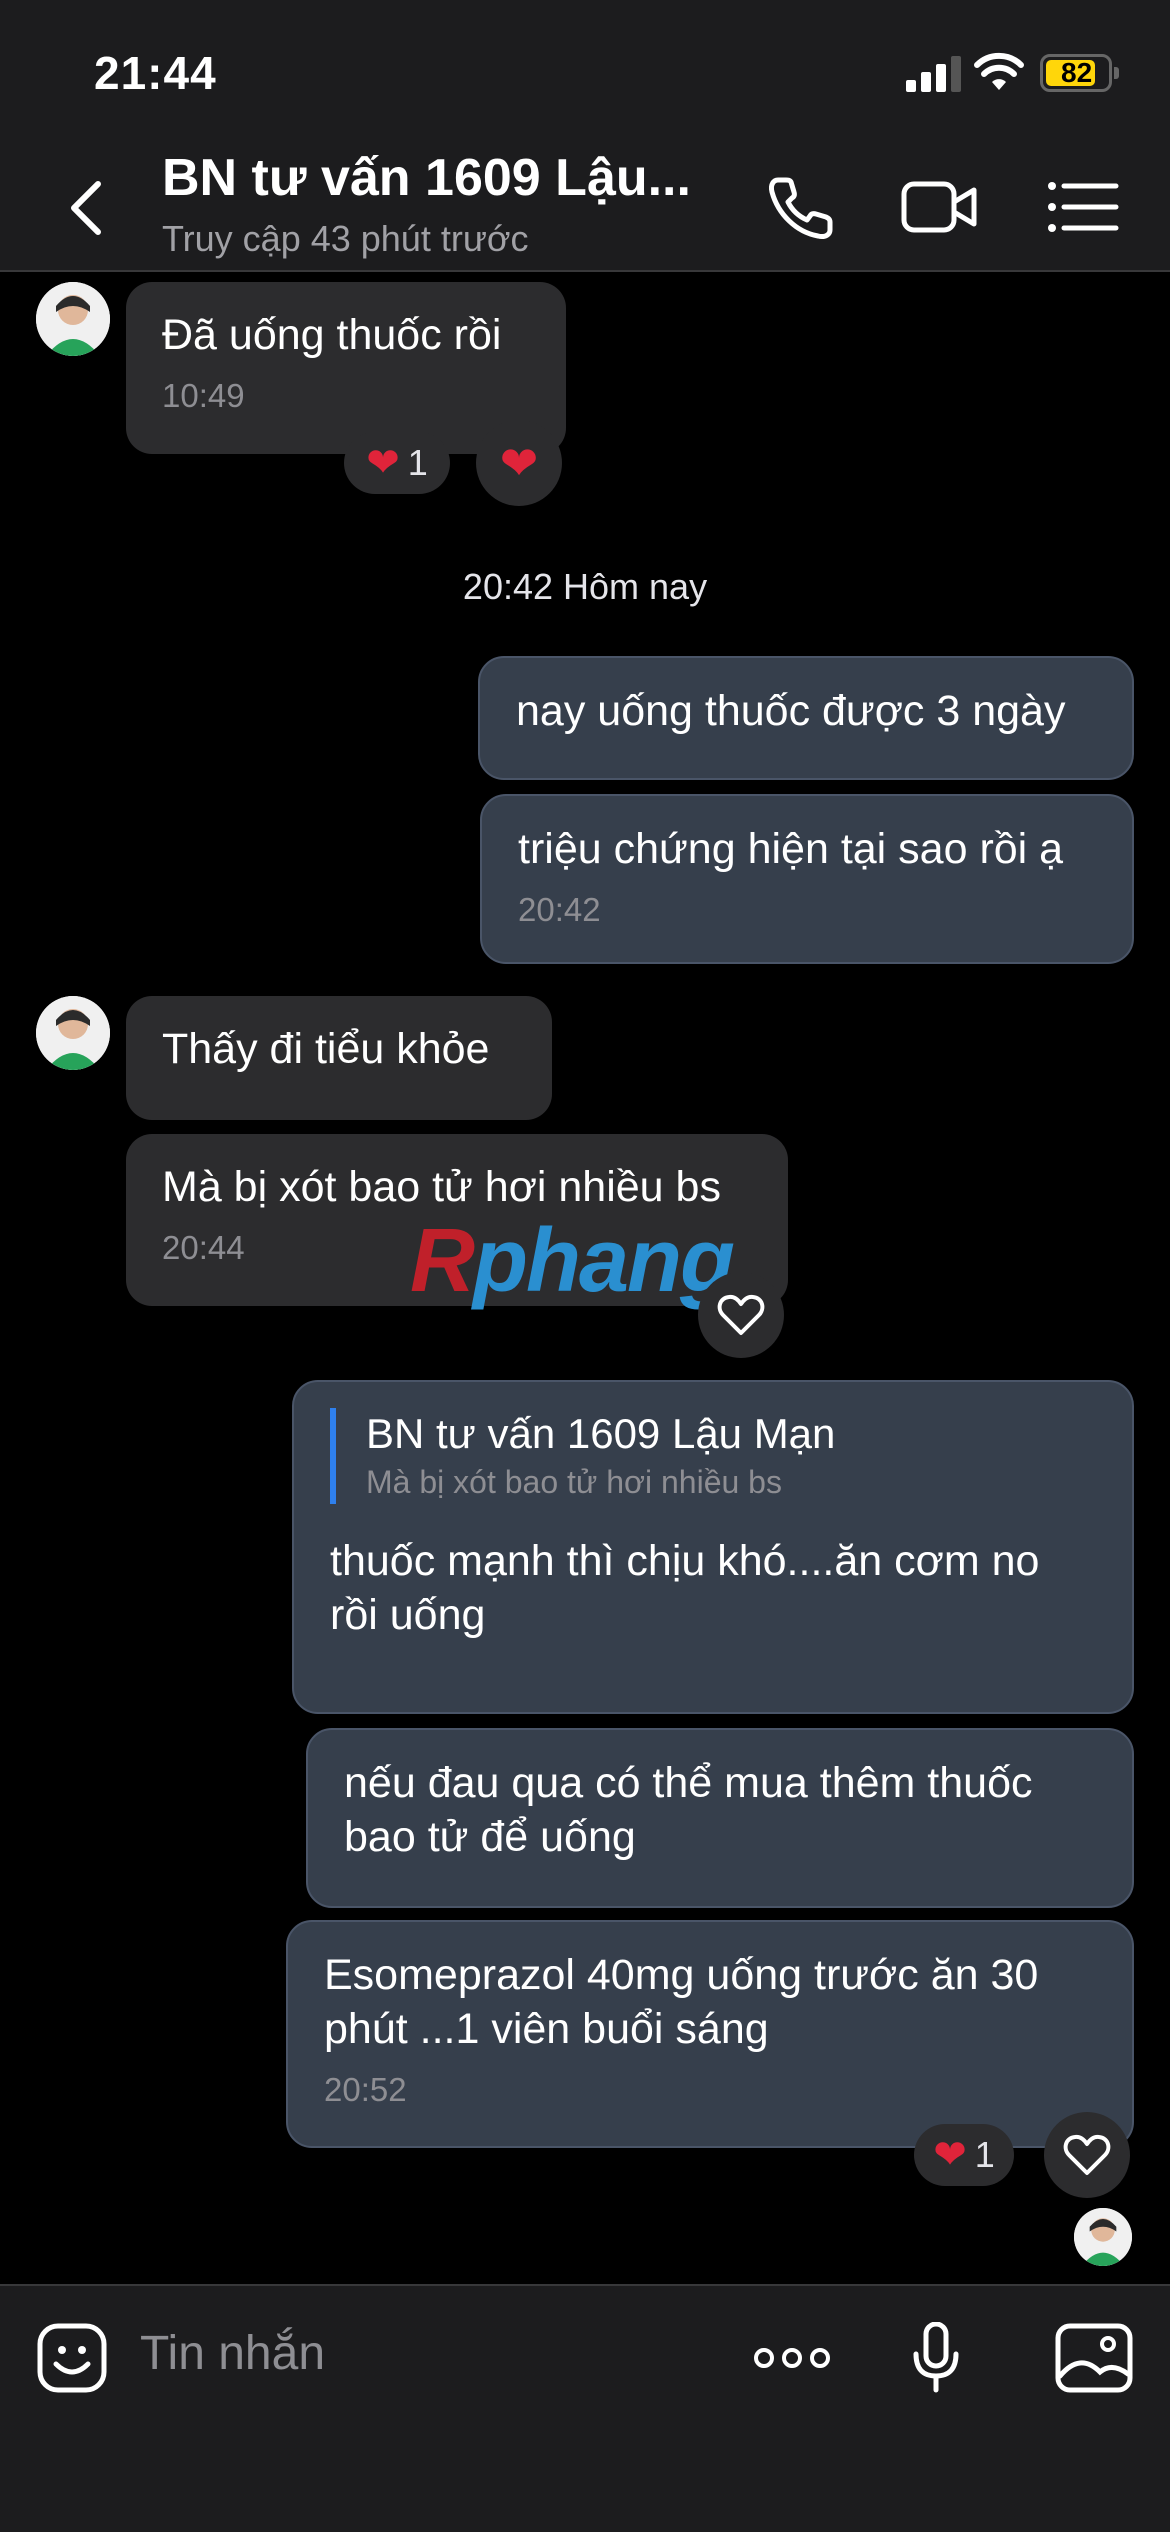  Describe the element at coordinates (601, 1433) in the screenshot. I see `quoted-sender: BN tư vấn 1609 Lậu Mạn` at that location.